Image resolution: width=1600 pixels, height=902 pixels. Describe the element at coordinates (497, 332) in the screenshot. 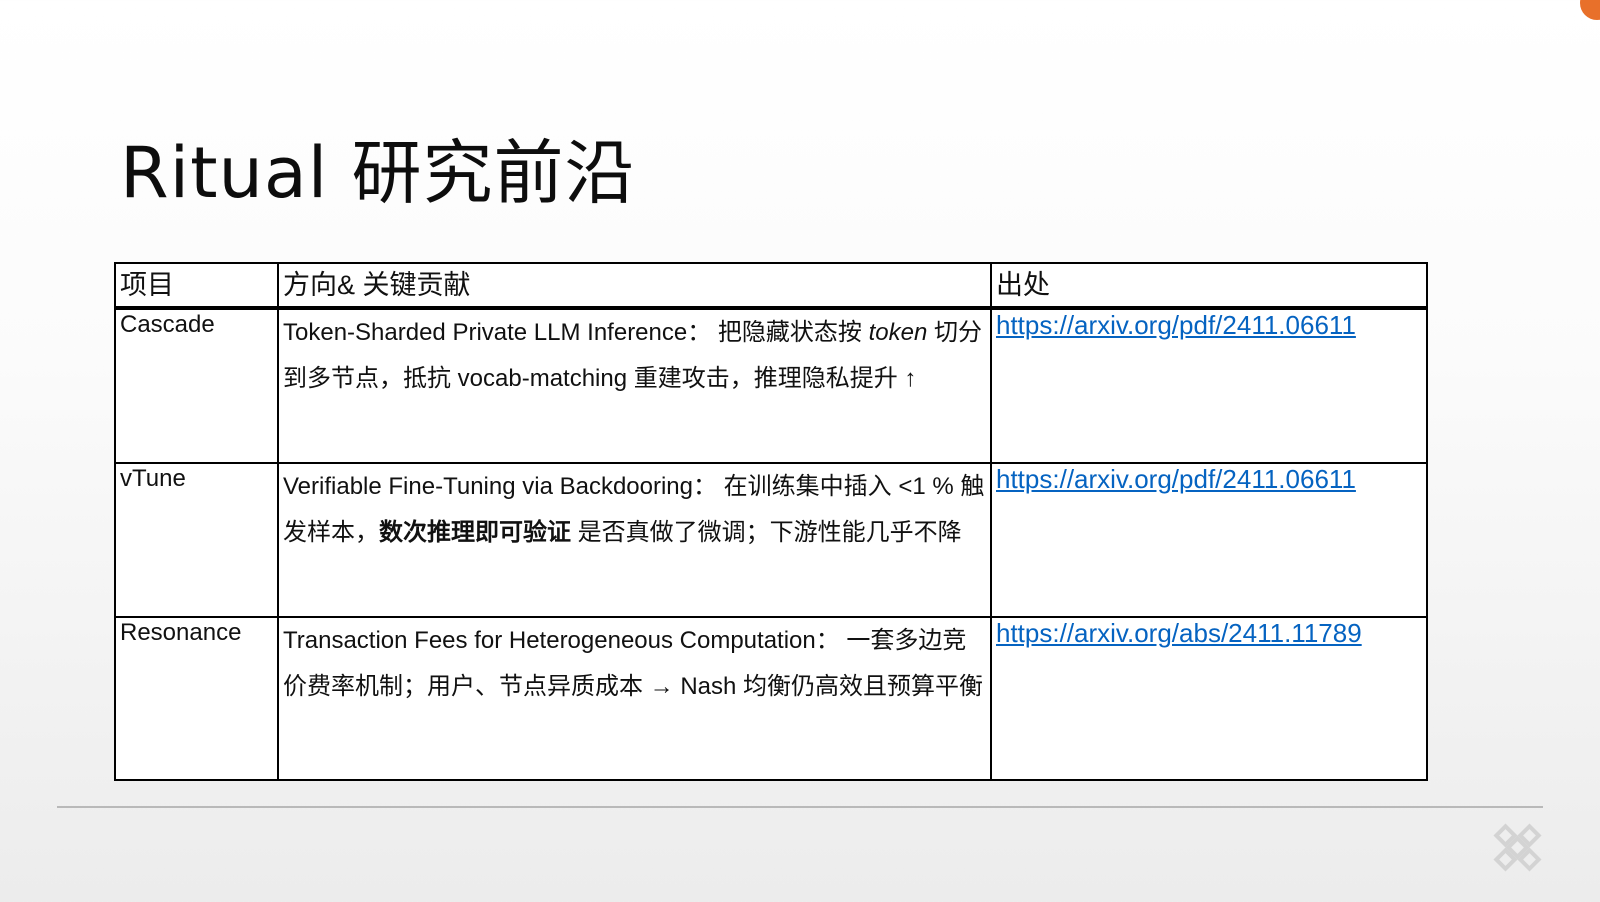

I see `description-title: Token-Sharded Private LLM Inference：` at that location.